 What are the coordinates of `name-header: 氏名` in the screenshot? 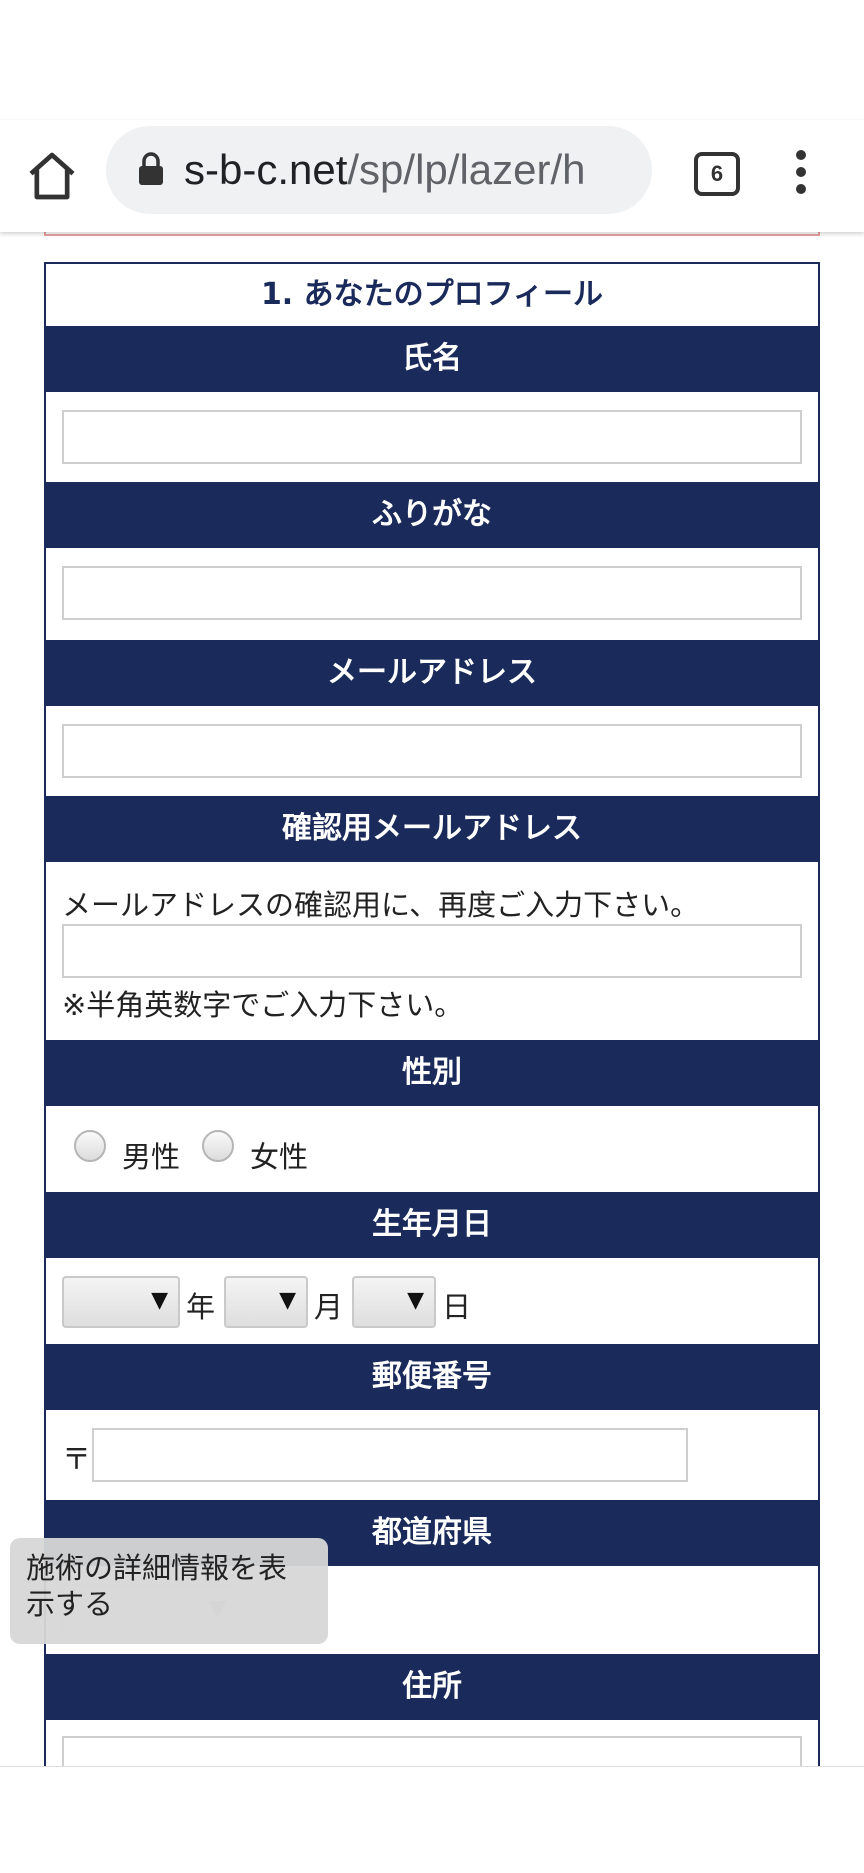 It's located at (432, 359).